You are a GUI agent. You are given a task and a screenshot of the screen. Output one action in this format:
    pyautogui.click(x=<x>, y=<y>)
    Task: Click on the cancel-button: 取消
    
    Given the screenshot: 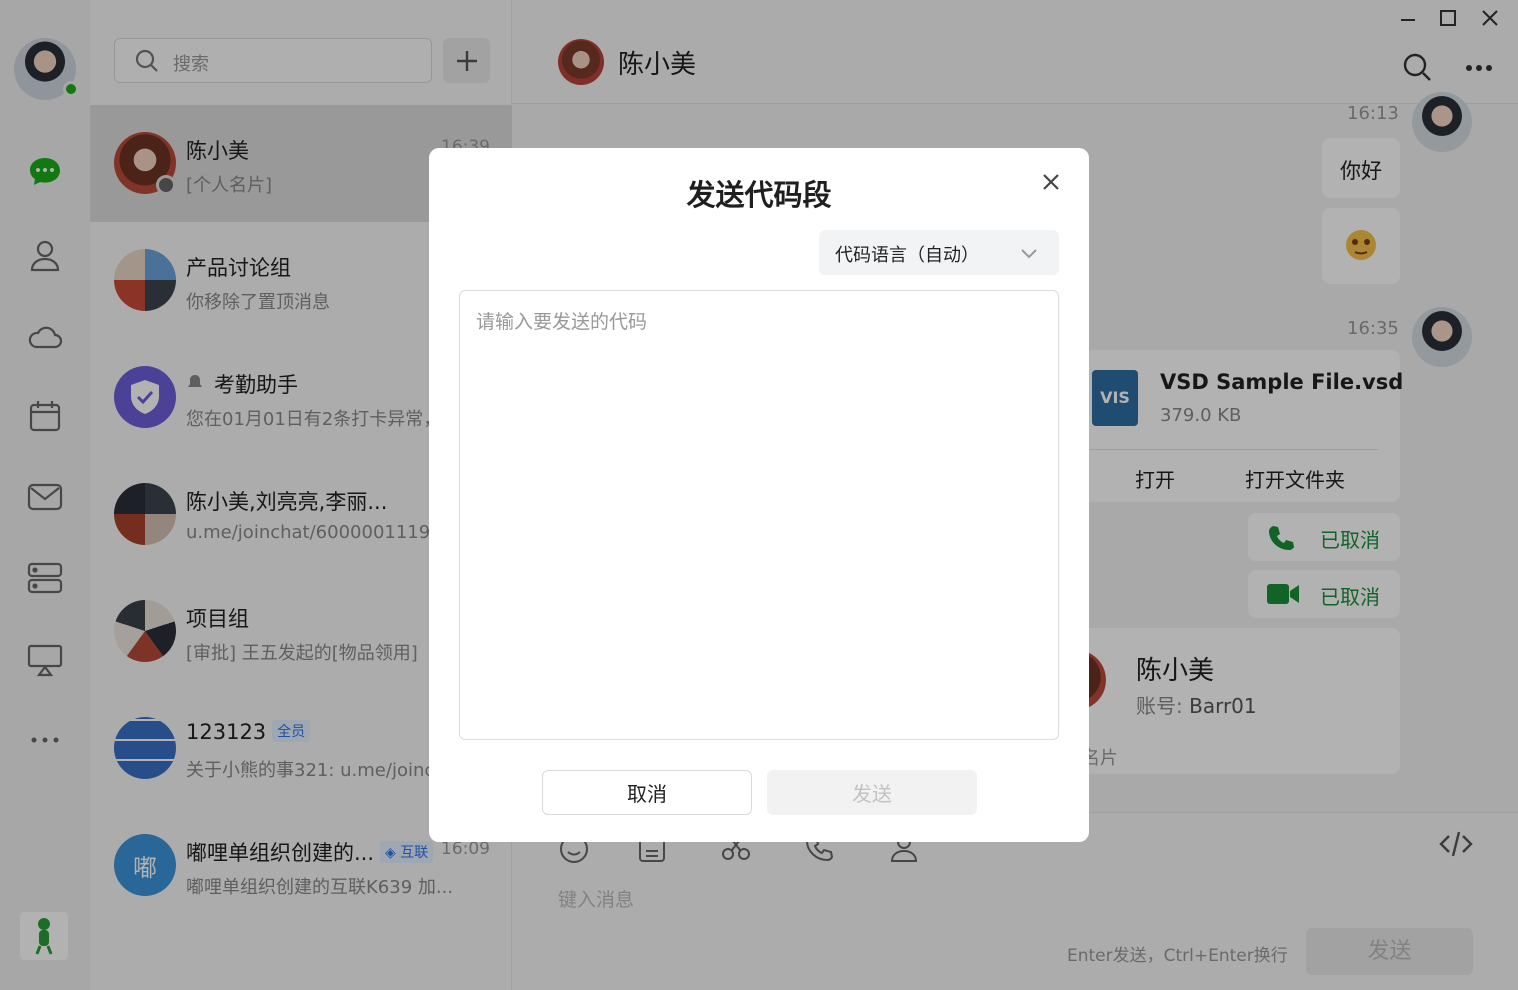 What is the action you would take?
    pyautogui.click(x=647, y=792)
    